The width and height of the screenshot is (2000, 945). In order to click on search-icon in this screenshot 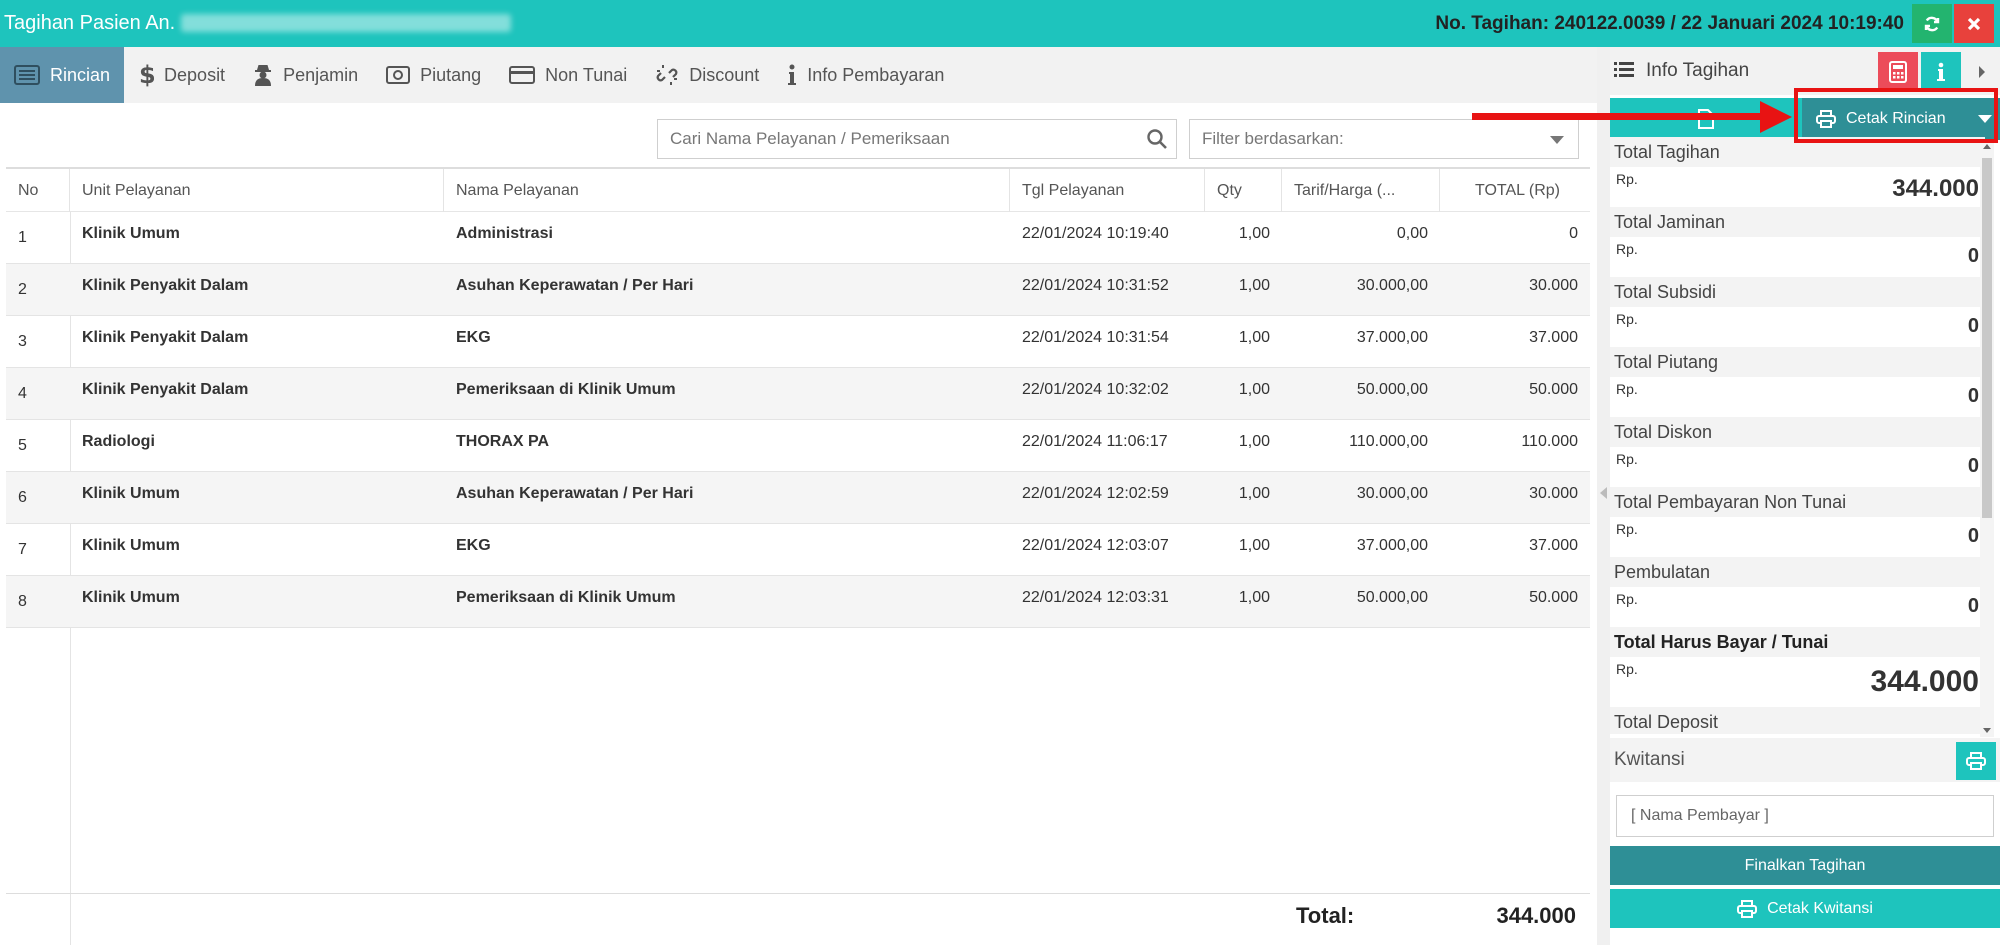, I will do `click(1157, 139)`.